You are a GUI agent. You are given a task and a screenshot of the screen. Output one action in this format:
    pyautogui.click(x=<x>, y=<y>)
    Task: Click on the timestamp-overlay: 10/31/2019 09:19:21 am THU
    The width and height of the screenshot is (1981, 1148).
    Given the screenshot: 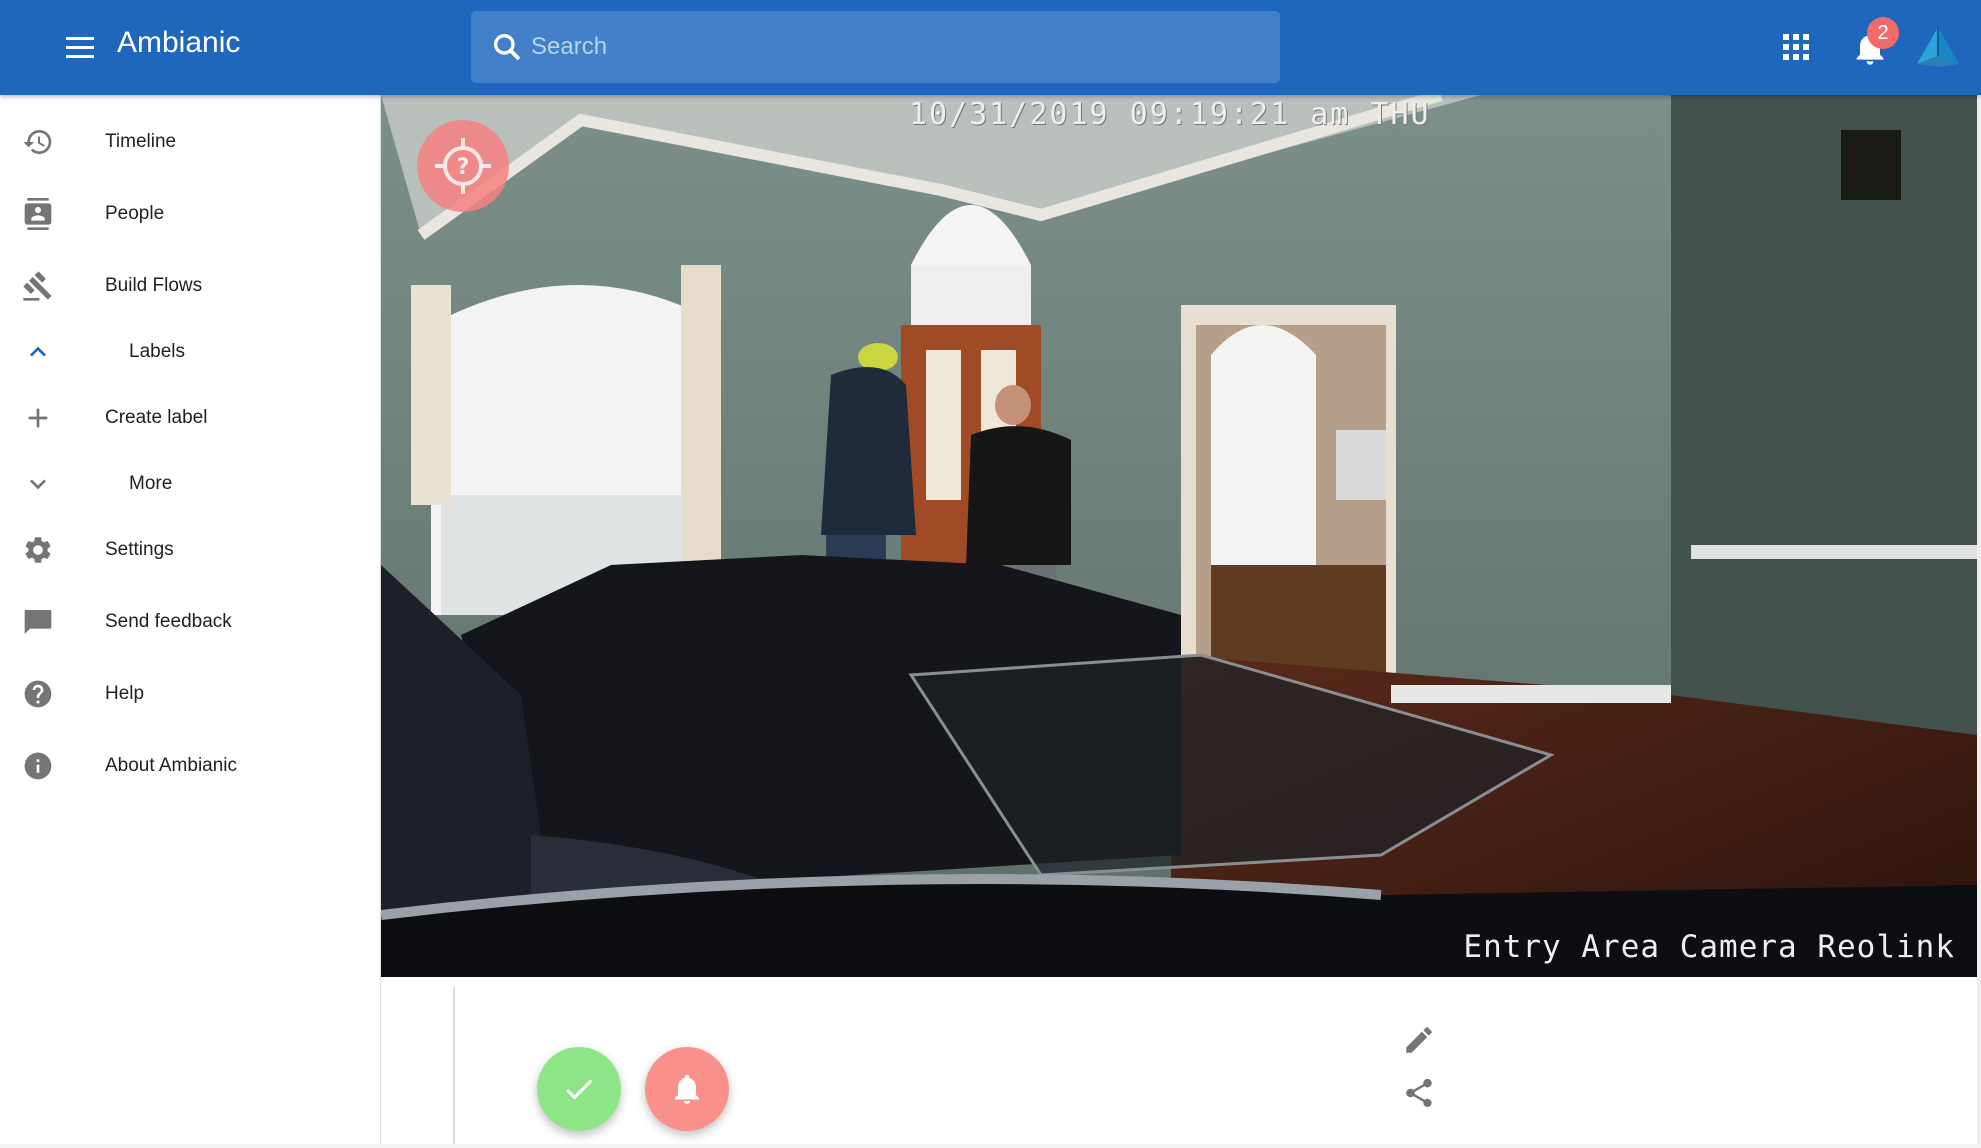 What is the action you would take?
    pyautogui.click(x=1170, y=114)
    